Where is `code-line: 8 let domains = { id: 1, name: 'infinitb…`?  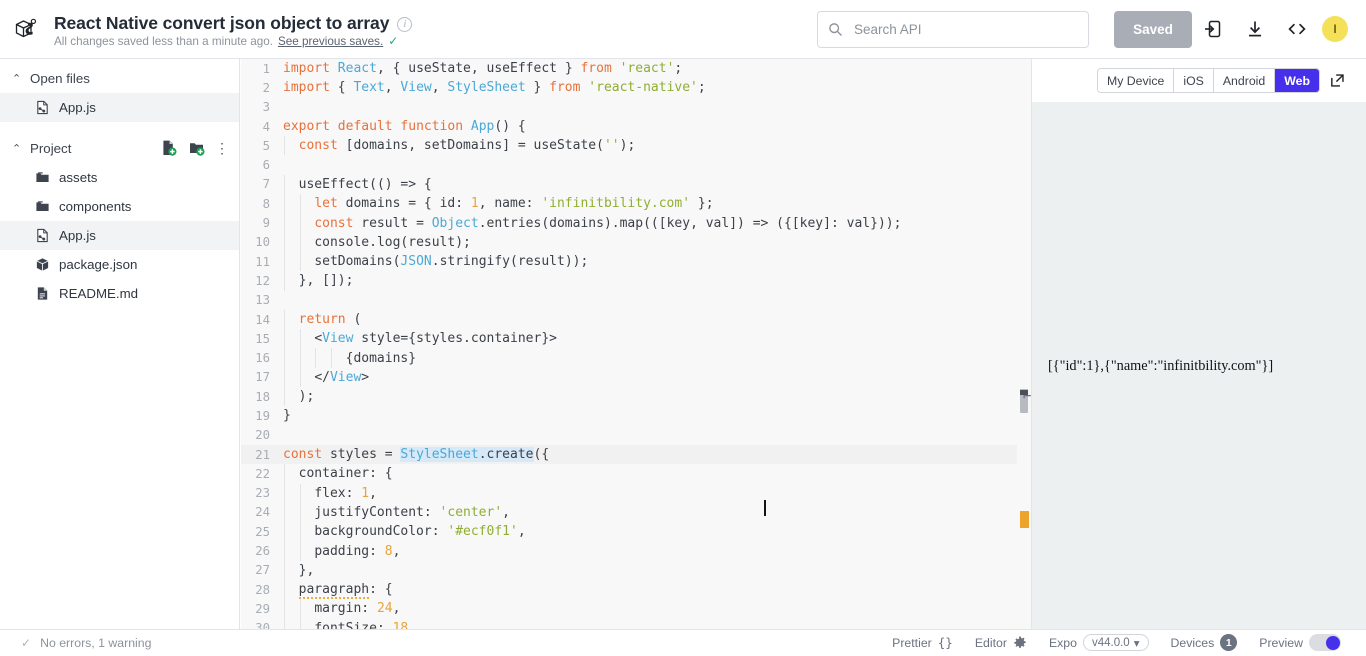
code-line: 8 let domains = { id: 1, name: 'infinitb… is located at coordinates (636, 204).